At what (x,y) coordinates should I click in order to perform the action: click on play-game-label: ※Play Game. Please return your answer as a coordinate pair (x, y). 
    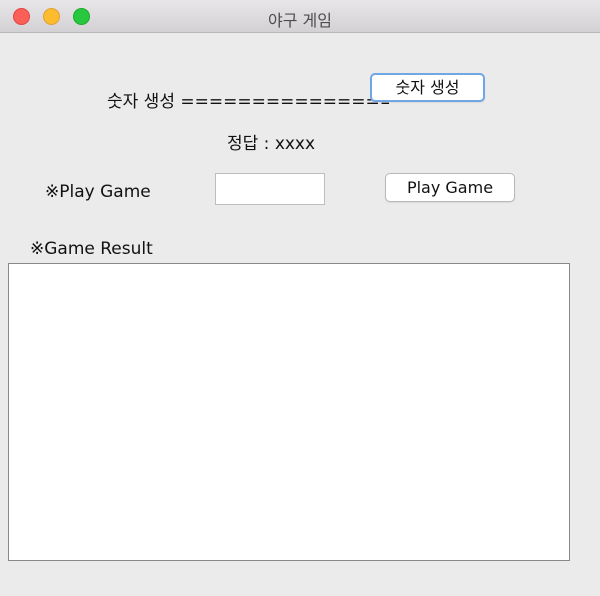
    Looking at the image, I should click on (98, 192).